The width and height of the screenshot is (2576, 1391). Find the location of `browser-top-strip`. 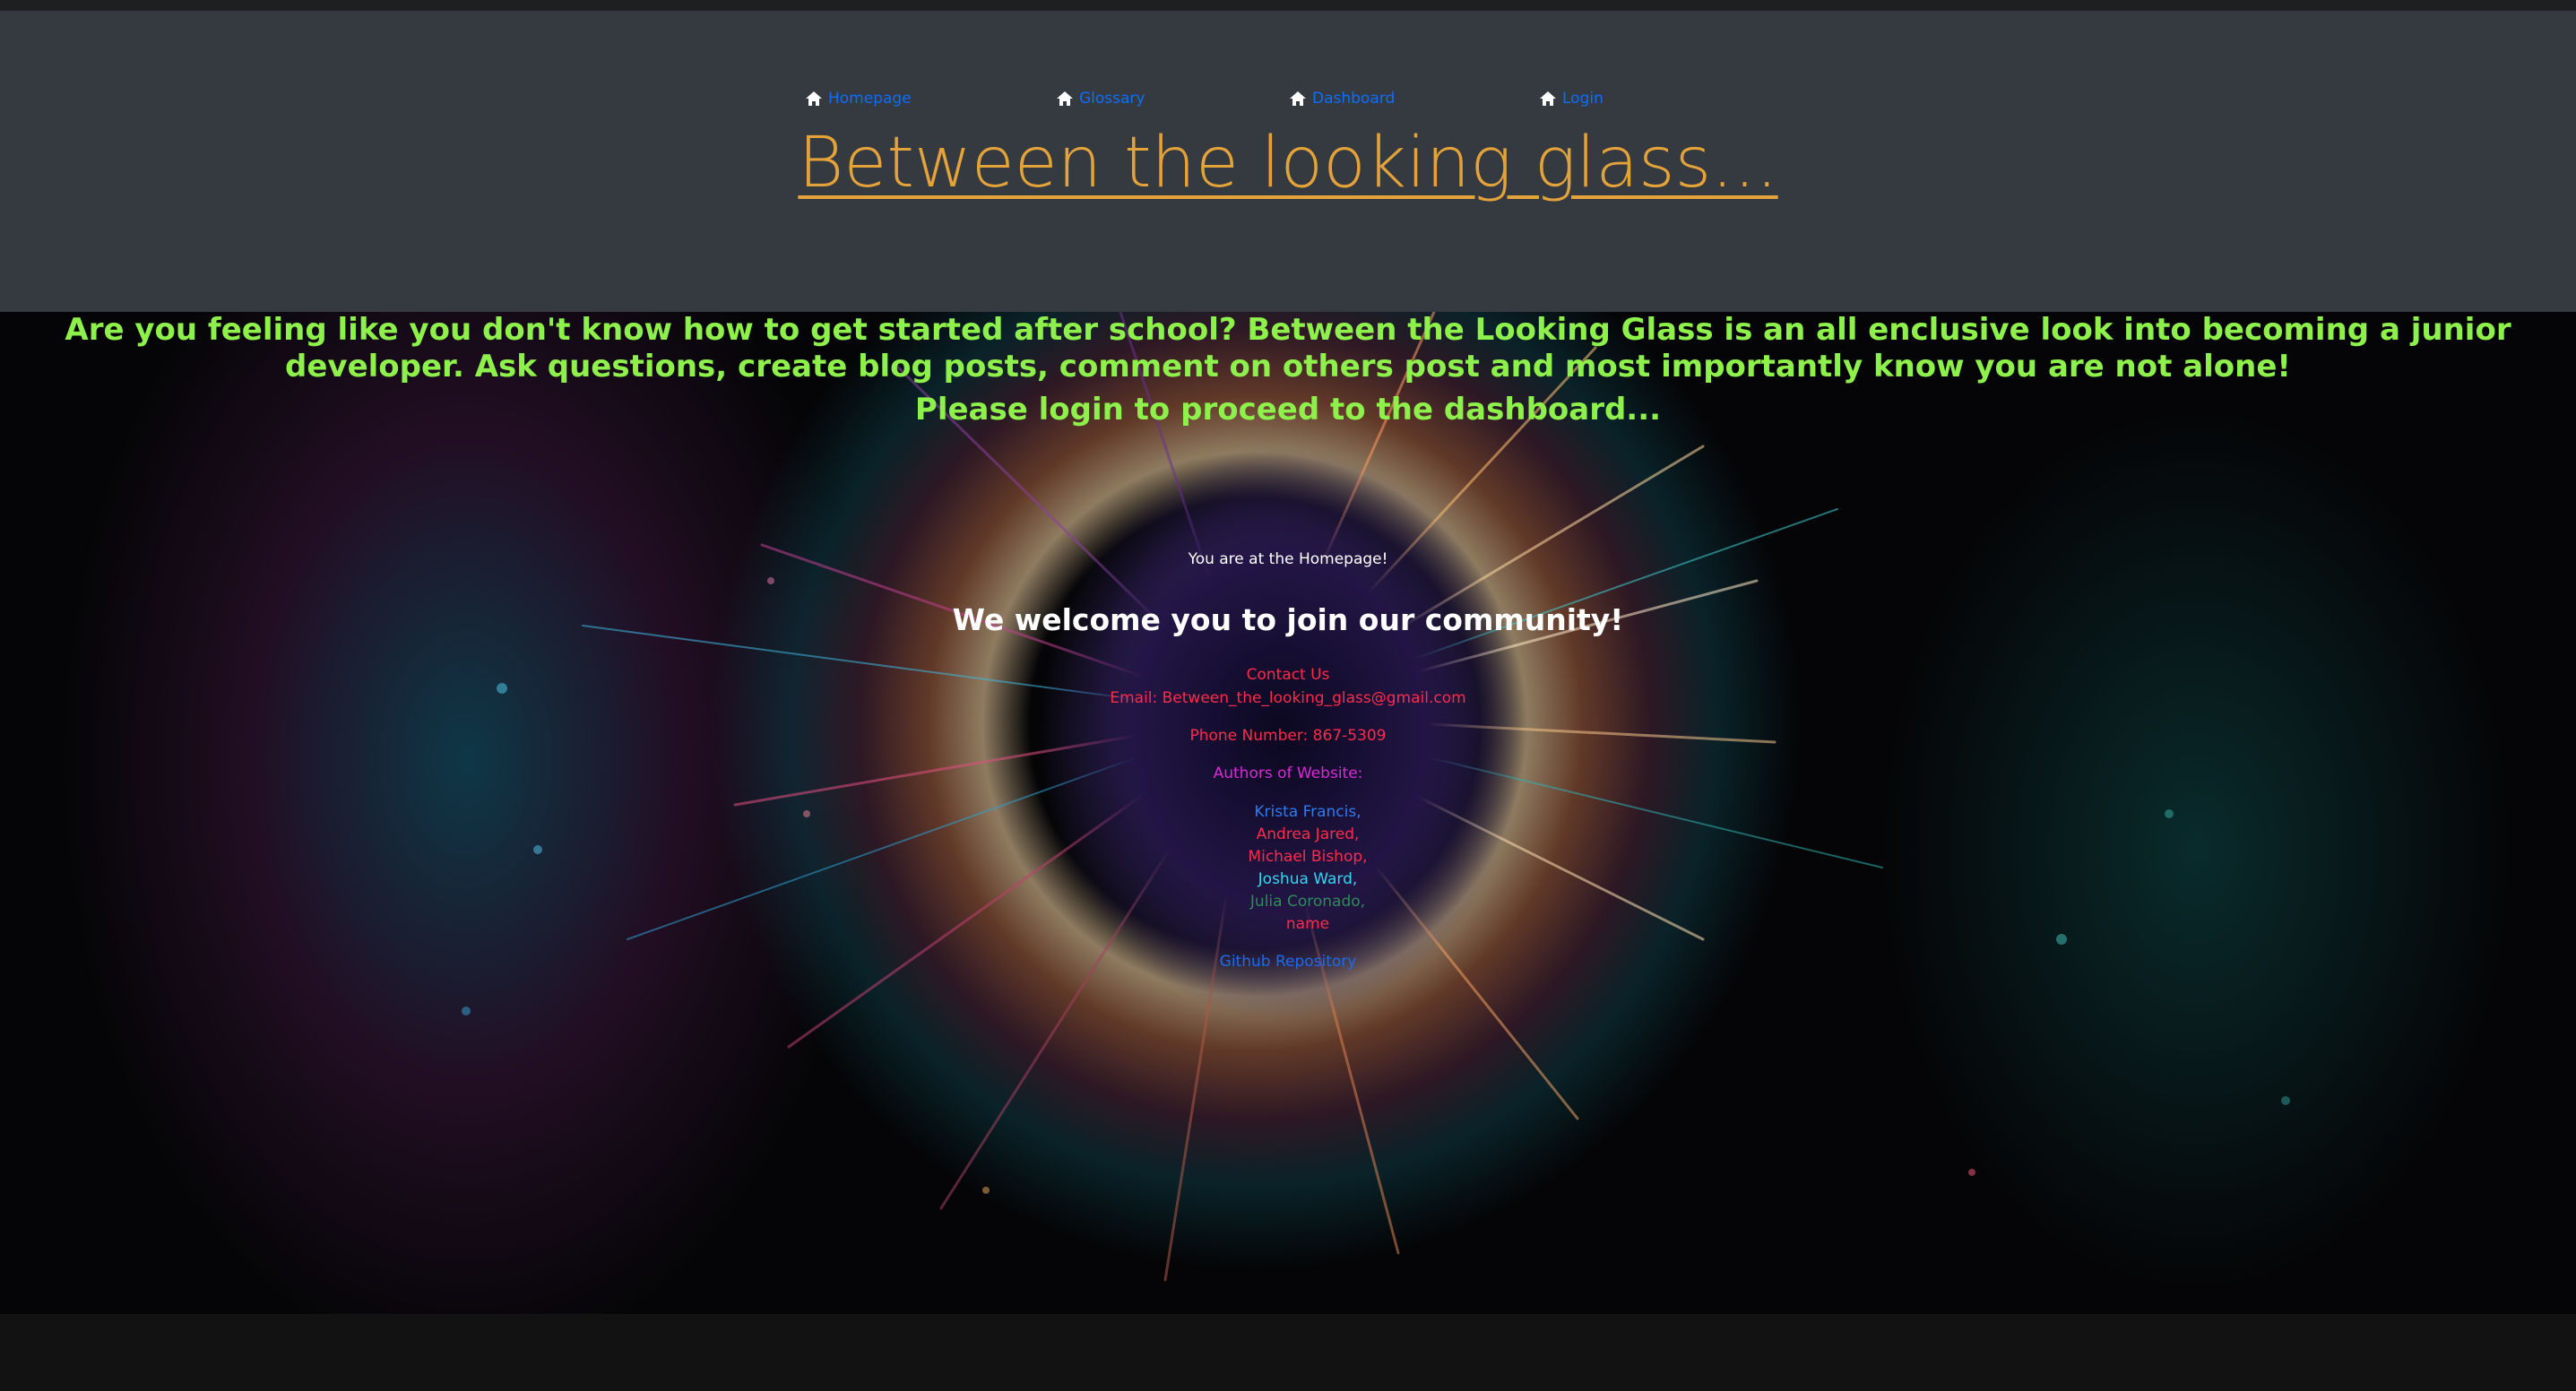

browser-top-strip is located at coordinates (1288, 5).